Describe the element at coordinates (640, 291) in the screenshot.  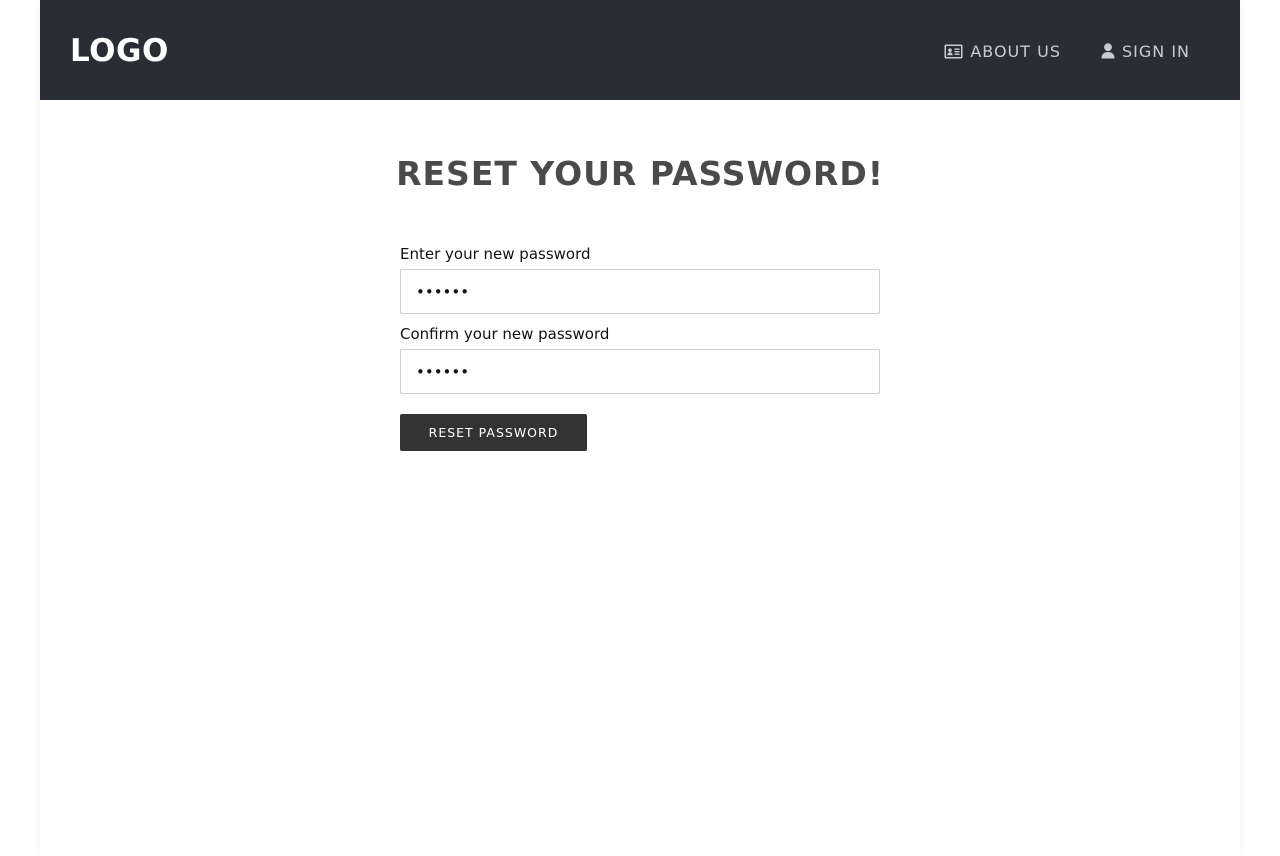
I see `new-password-input` at that location.